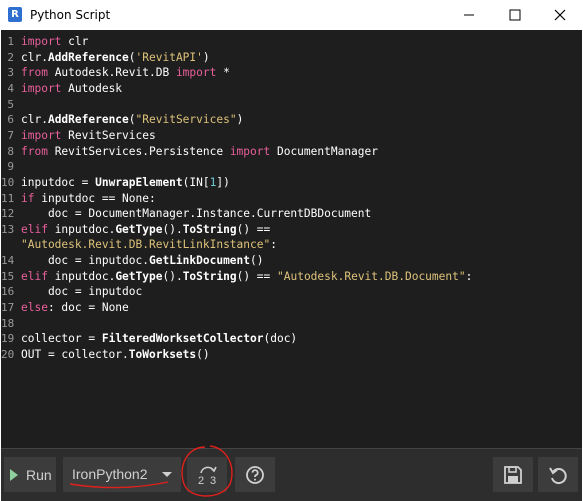 The width and height of the screenshot is (583, 501). I want to click on close-icon, so click(560, 15).